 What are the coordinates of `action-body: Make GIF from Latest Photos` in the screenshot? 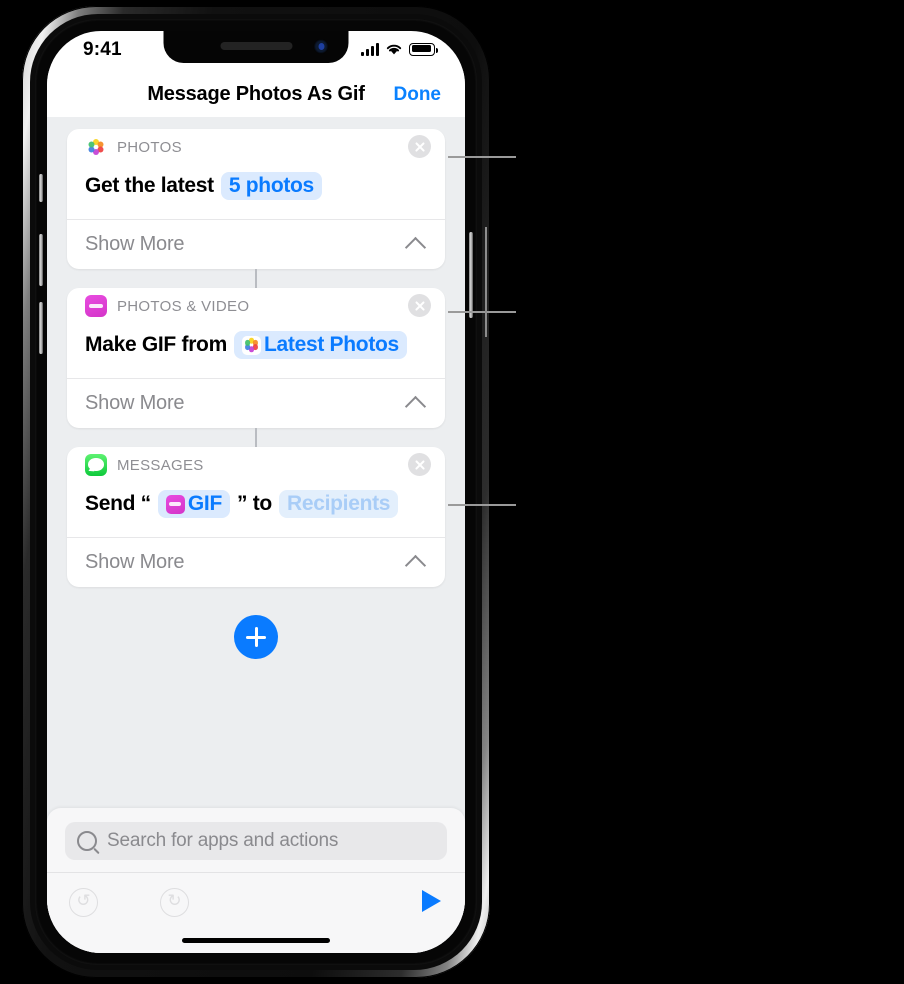 It's located at (256, 351).